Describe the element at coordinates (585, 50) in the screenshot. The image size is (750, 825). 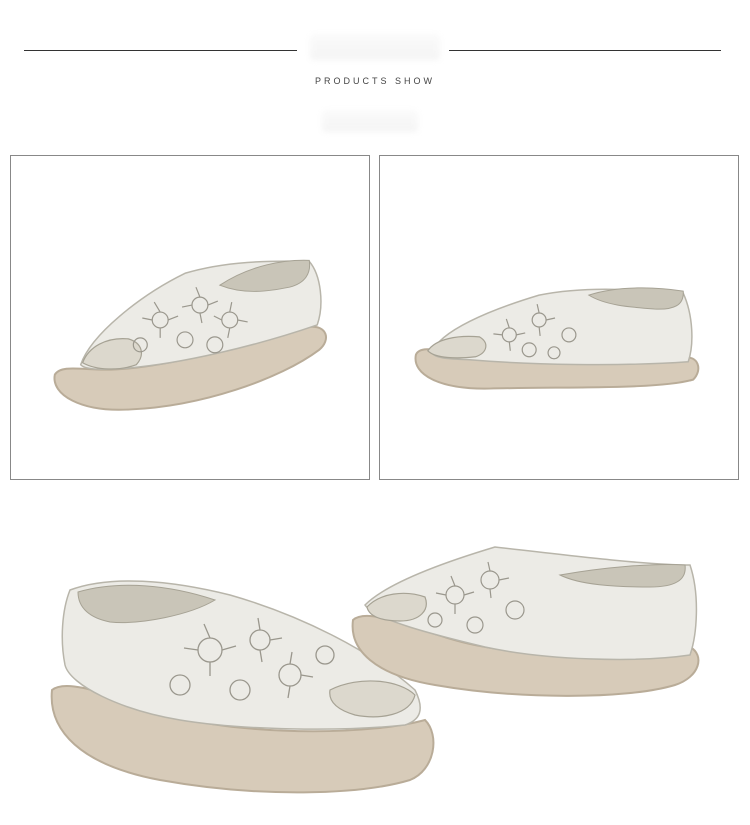
I see `header-rule-right` at that location.